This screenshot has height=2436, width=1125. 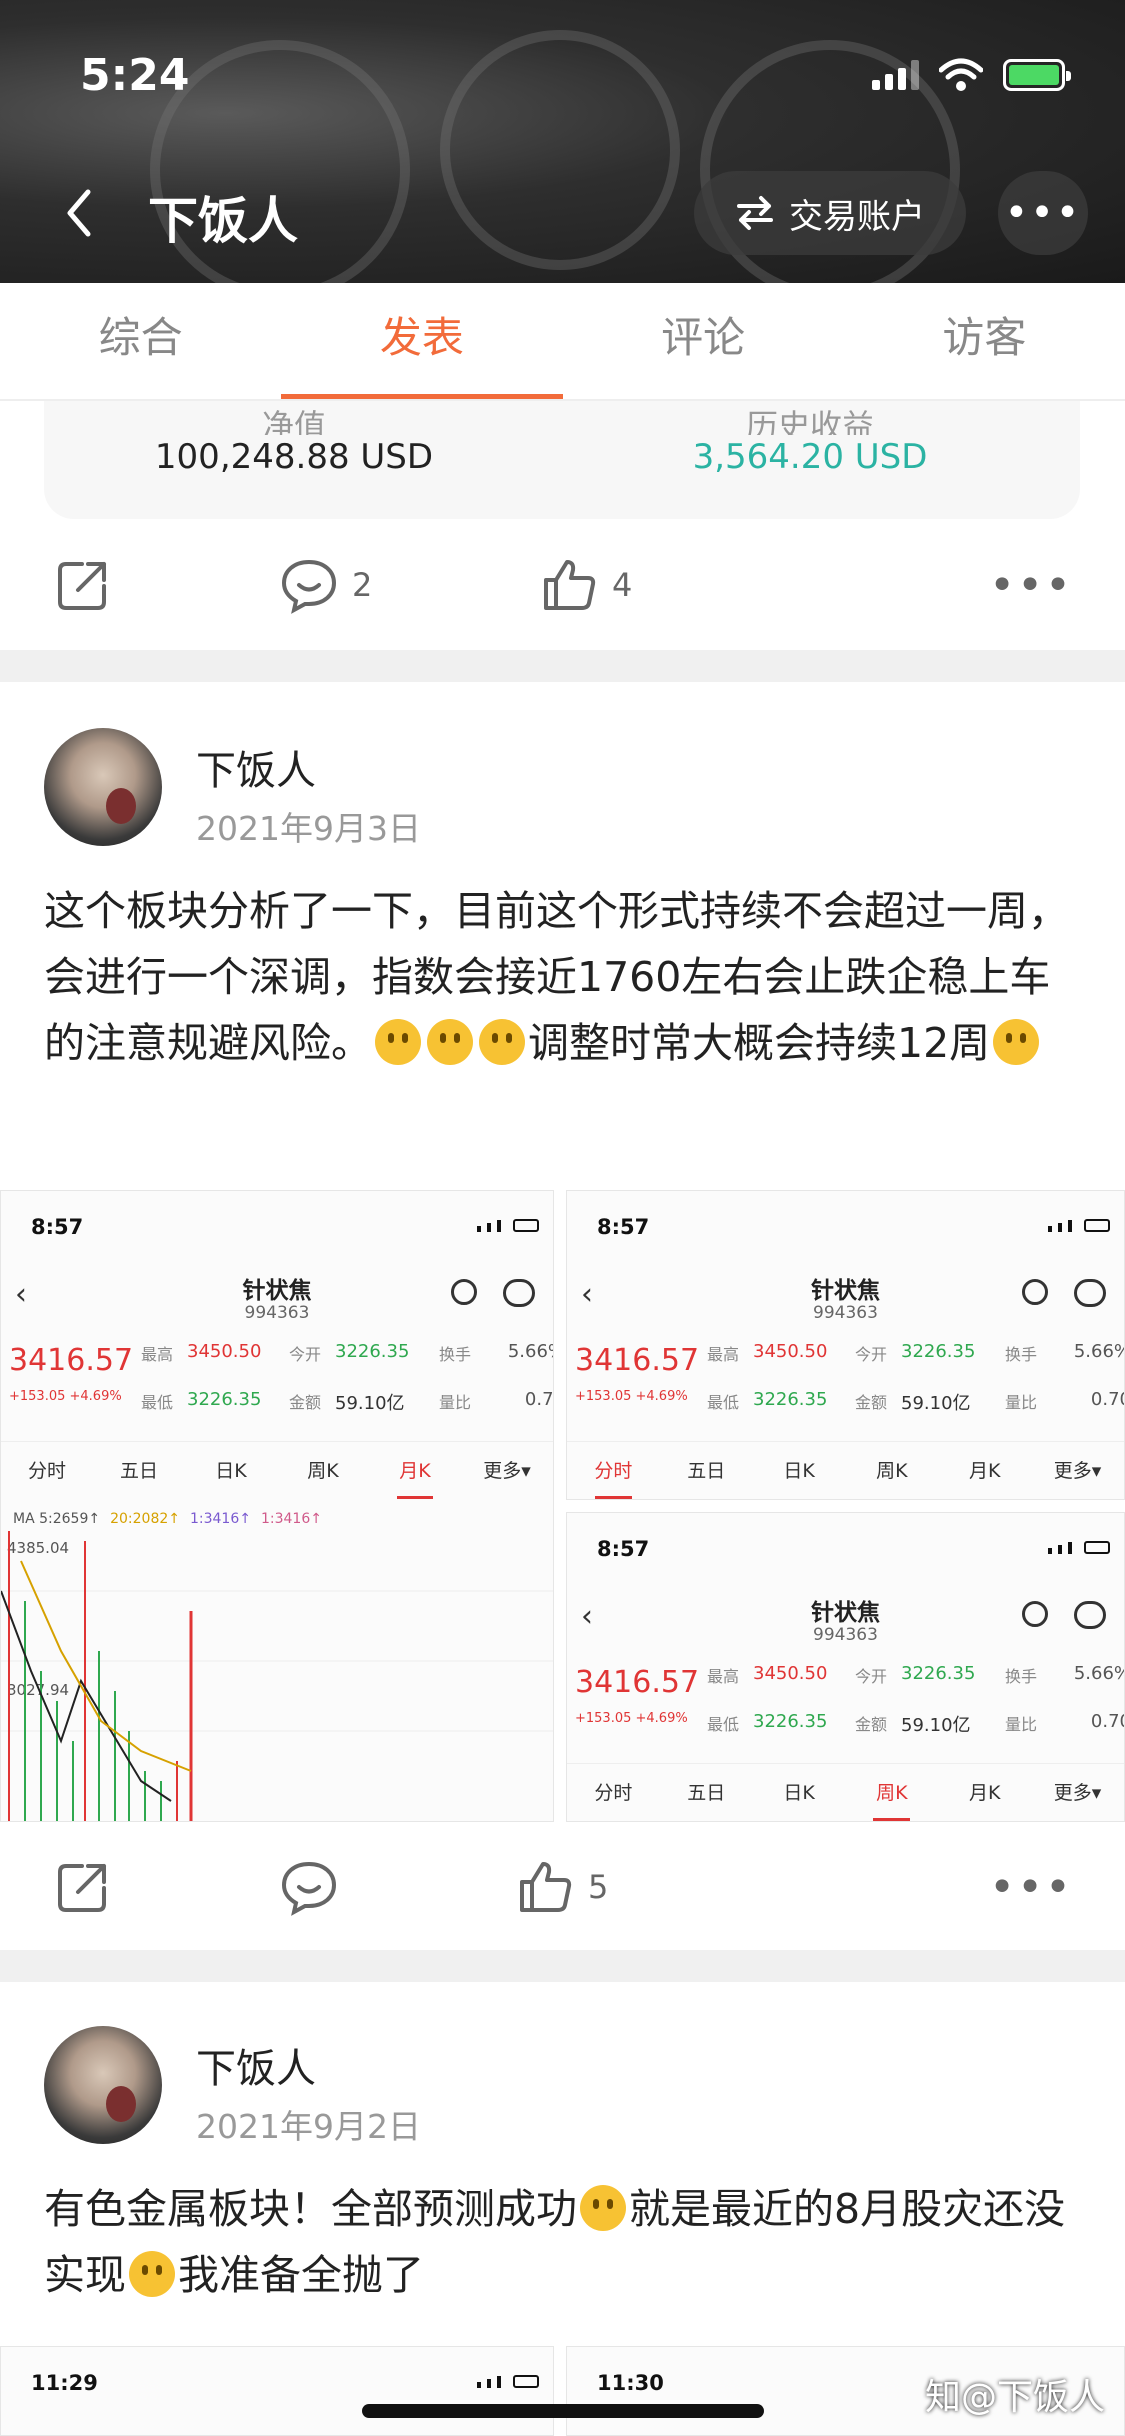 What do you see at coordinates (223, 221) in the screenshot?
I see `page-title: 下饭人` at bounding box center [223, 221].